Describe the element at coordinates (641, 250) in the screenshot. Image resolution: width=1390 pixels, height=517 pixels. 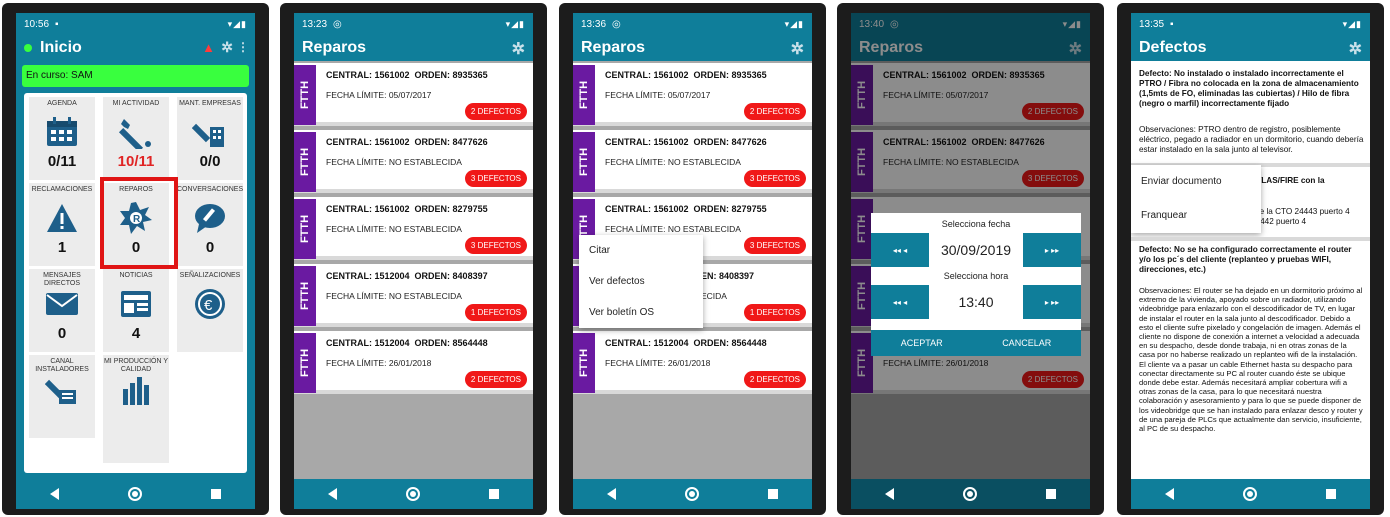
I see `menu-item-citar: Citar` at that location.